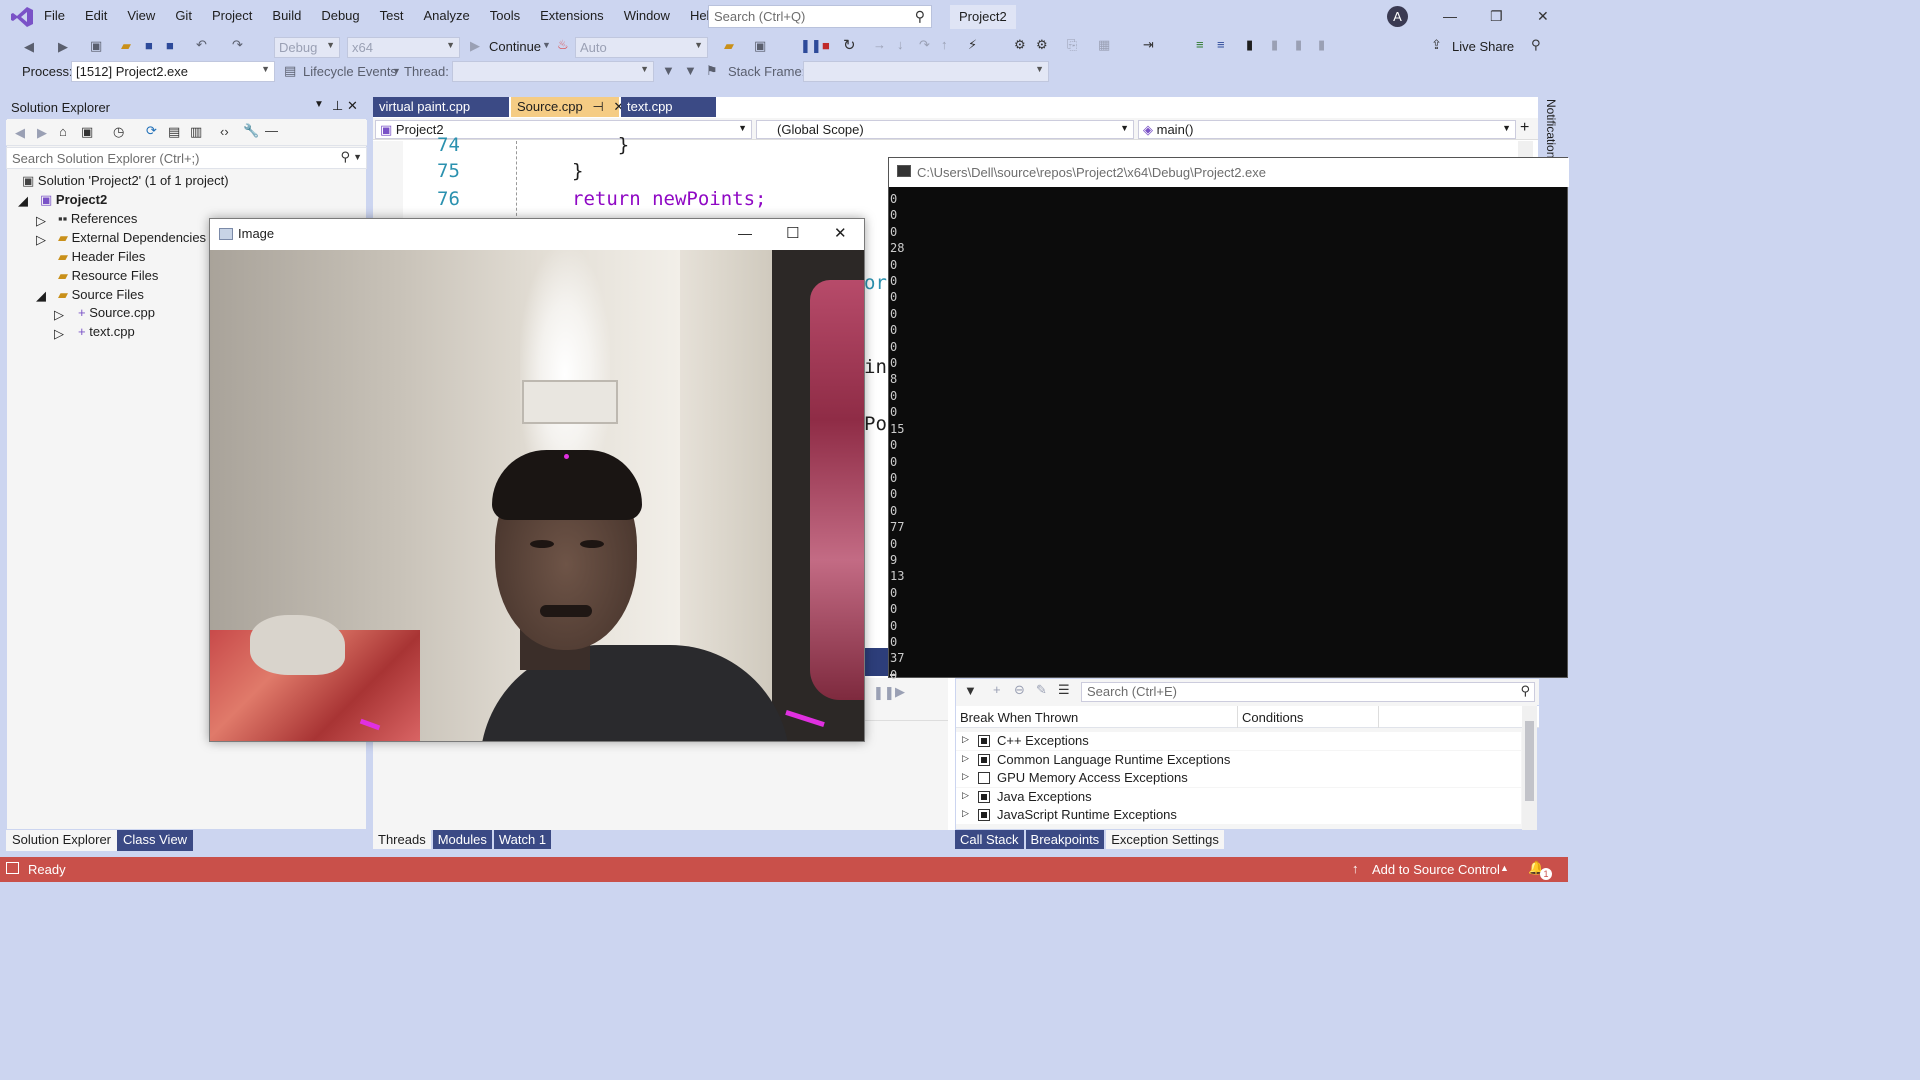 This screenshot has width=1920, height=1080. Describe the element at coordinates (1221, 44) in the screenshot. I see `uncomment-icon: ≡` at that location.